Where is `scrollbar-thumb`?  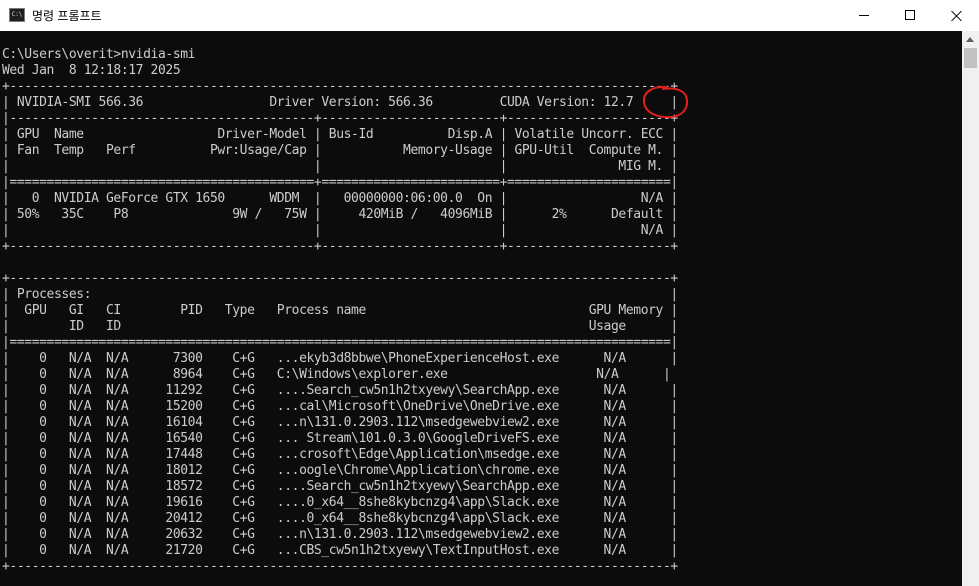
scrollbar-thumb is located at coordinates (970, 58).